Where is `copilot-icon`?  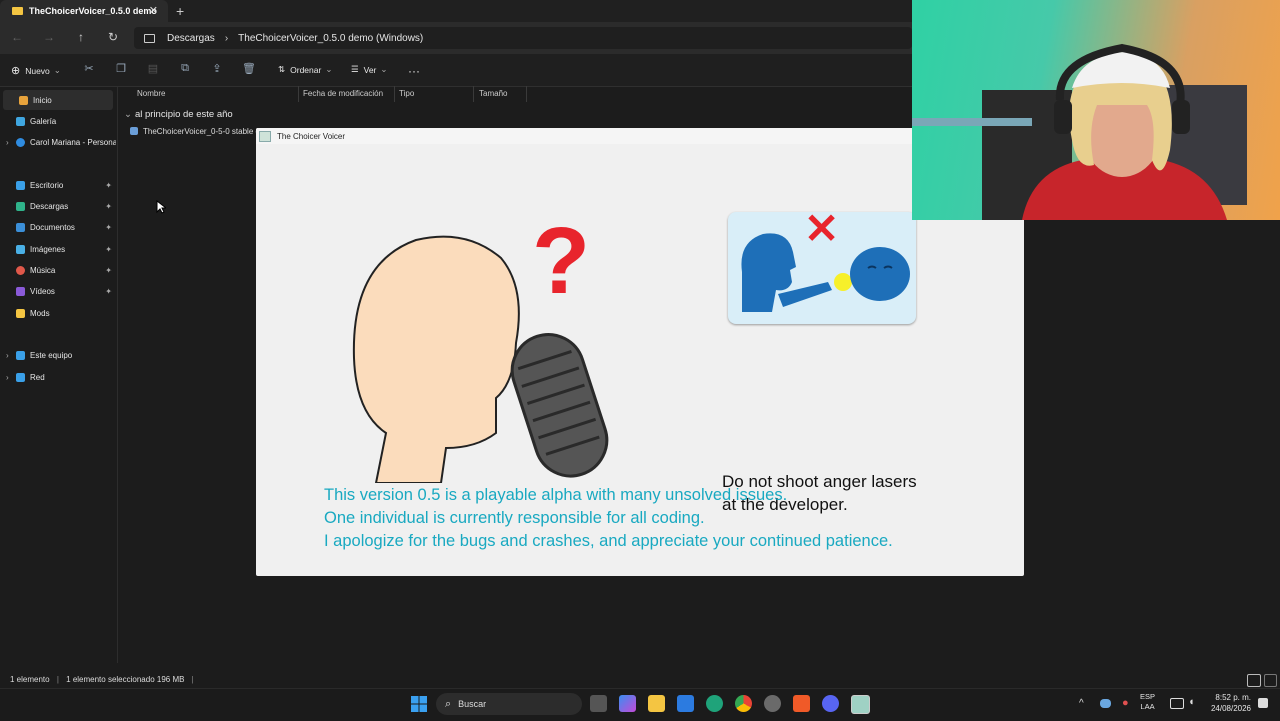
copilot-icon is located at coordinates (627, 703).